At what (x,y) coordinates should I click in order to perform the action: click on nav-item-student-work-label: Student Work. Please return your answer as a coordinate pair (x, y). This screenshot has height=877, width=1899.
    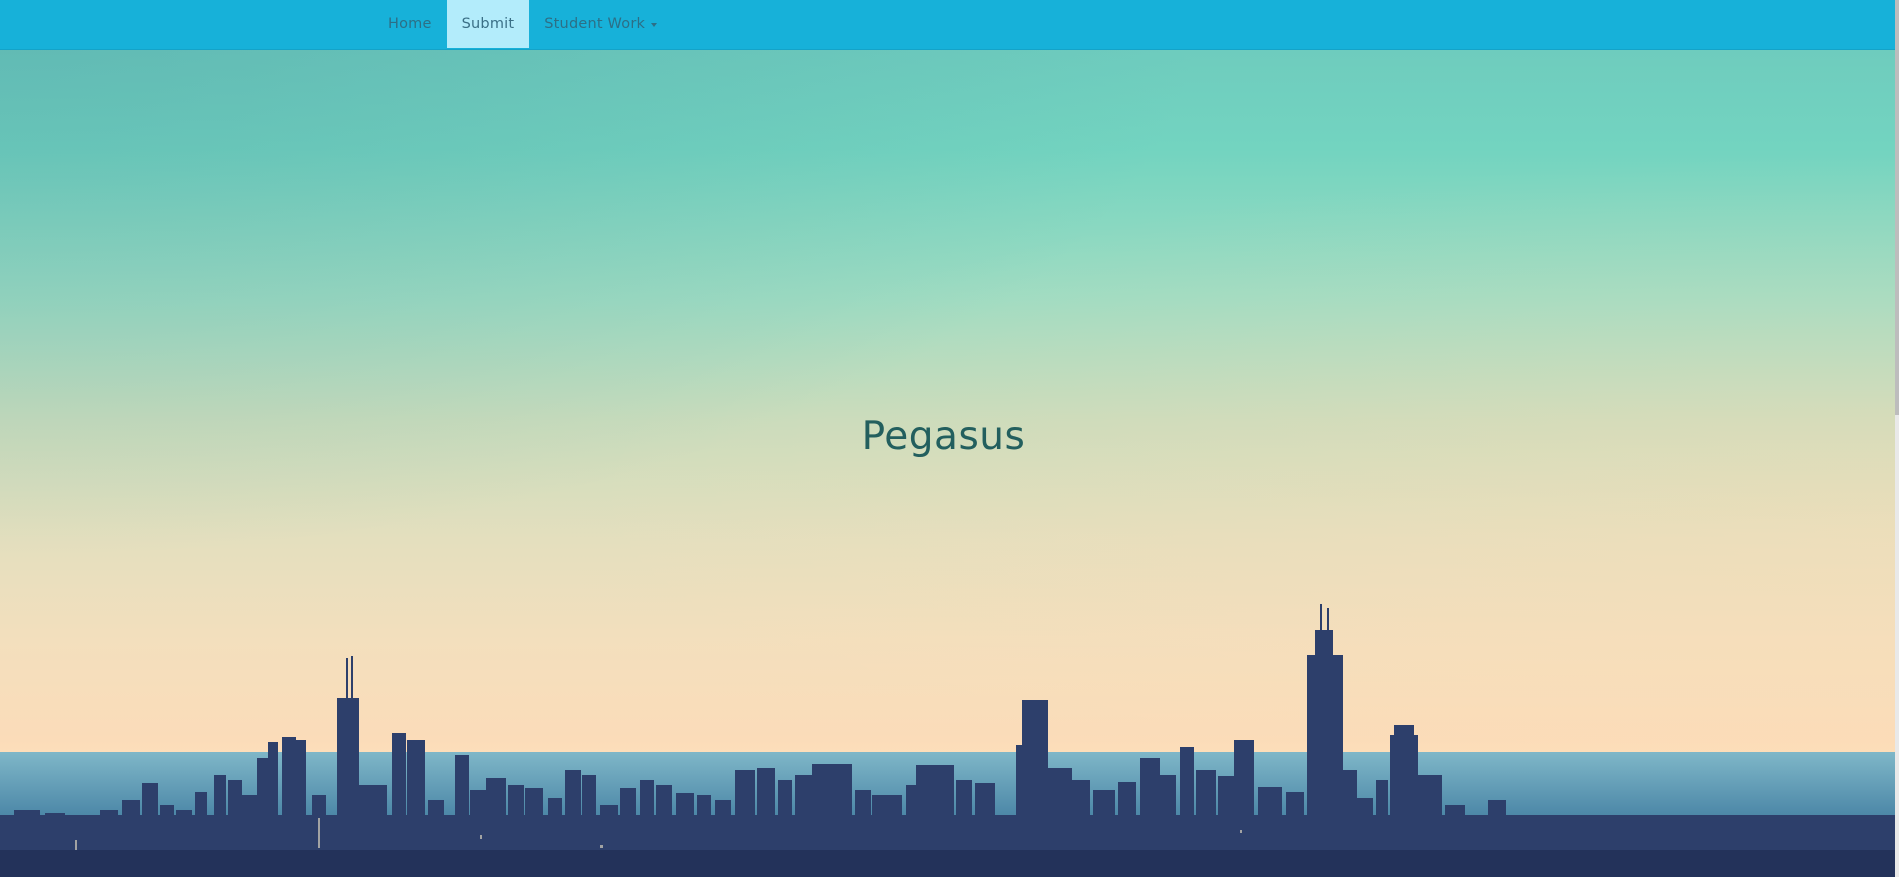
    Looking at the image, I should click on (595, 24).